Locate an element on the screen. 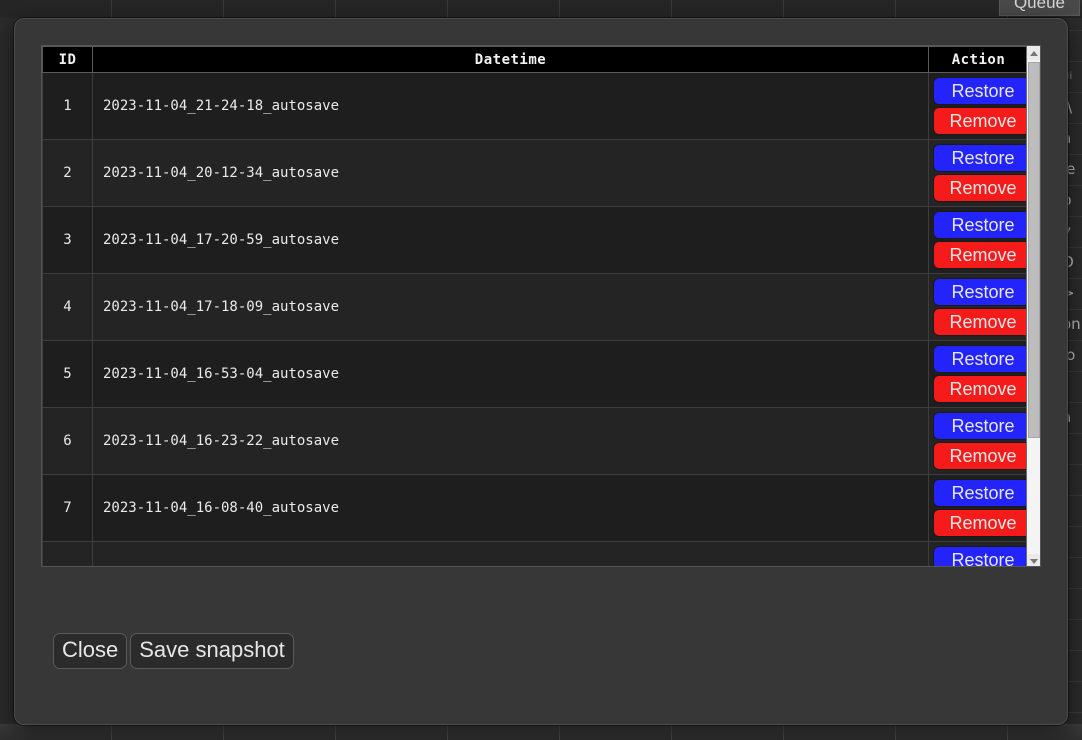 This screenshot has width=1082, height=740. queue-tab-label: Queue is located at coordinates (1039, 6).